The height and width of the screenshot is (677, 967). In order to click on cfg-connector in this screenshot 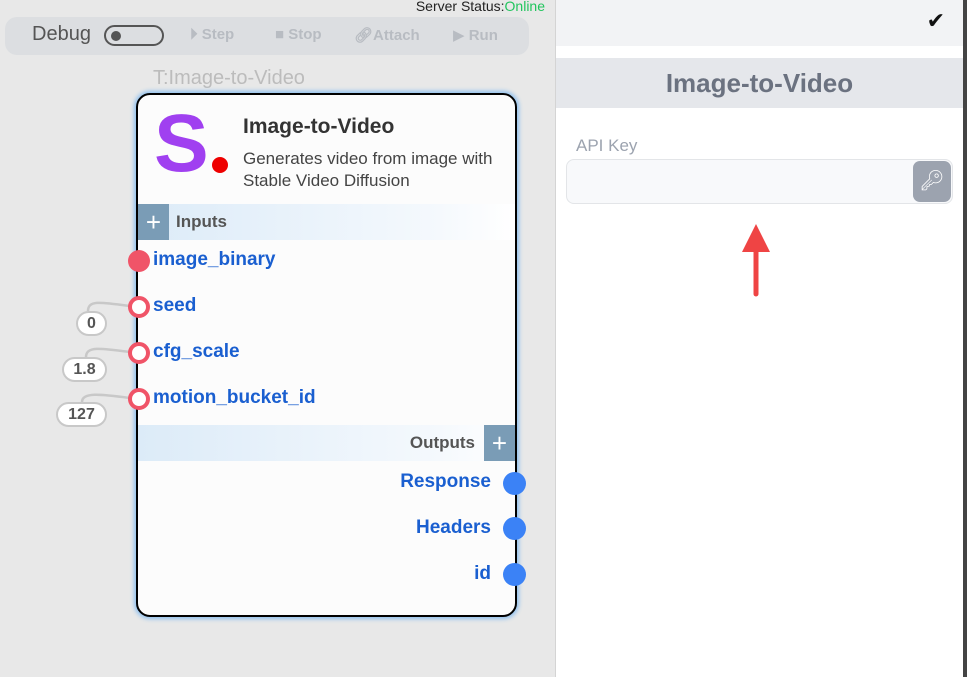, I will do `click(107, 352)`.